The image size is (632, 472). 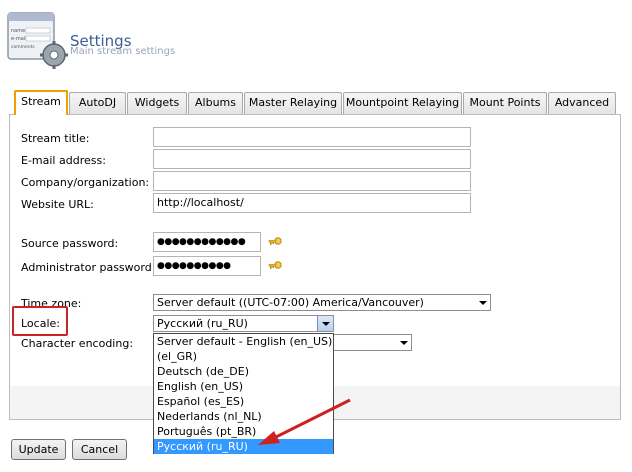 I want to click on stream-title-input, so click(x=312, y=137).